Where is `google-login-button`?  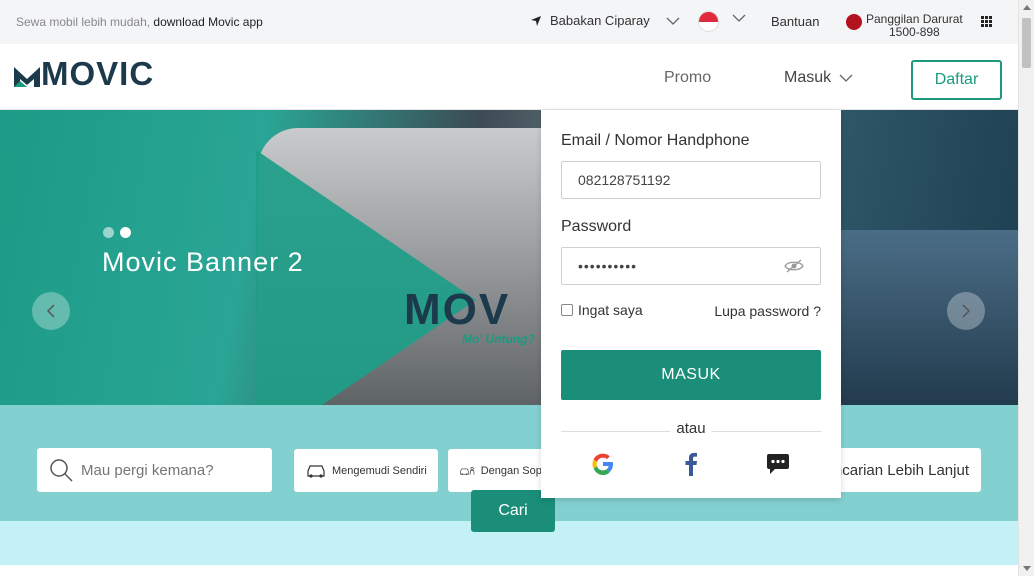
google-login-button is located at coordinates (603, 464).